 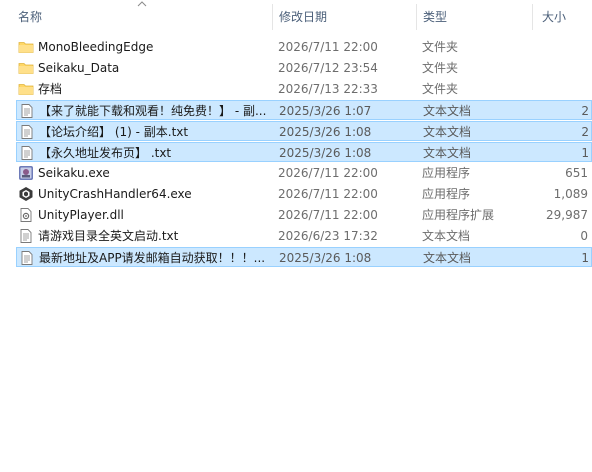 I want to click on file-date: 2026/7/13 22:33, so click(x=328, y=89).